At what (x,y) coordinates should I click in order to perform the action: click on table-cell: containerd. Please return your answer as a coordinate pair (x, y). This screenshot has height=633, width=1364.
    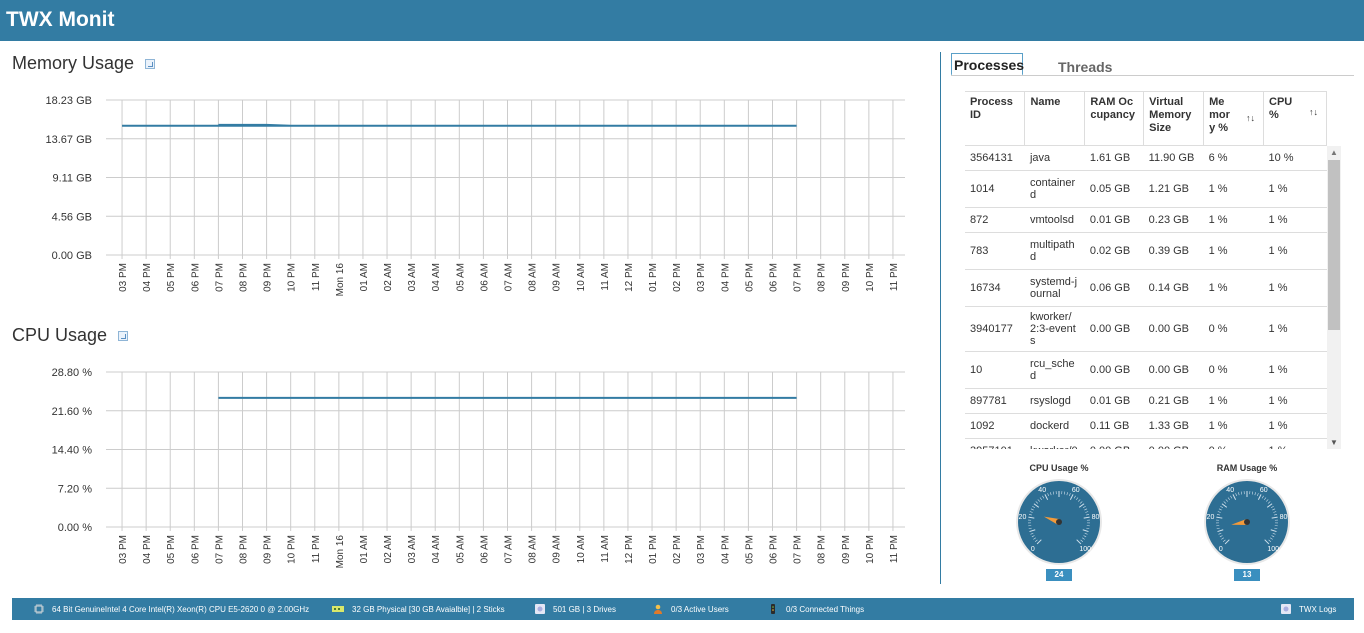
    Looking at the image, I should click on (1054, 189).